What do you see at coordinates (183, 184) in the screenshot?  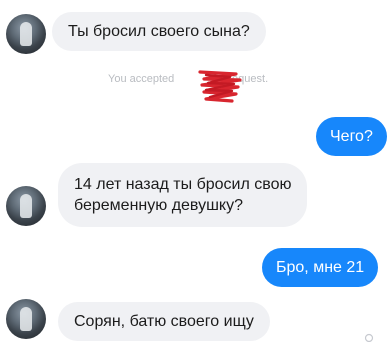 I see `message-text-line1: 14 лет назад ты бросил свою` at bounding box center [183, 184].